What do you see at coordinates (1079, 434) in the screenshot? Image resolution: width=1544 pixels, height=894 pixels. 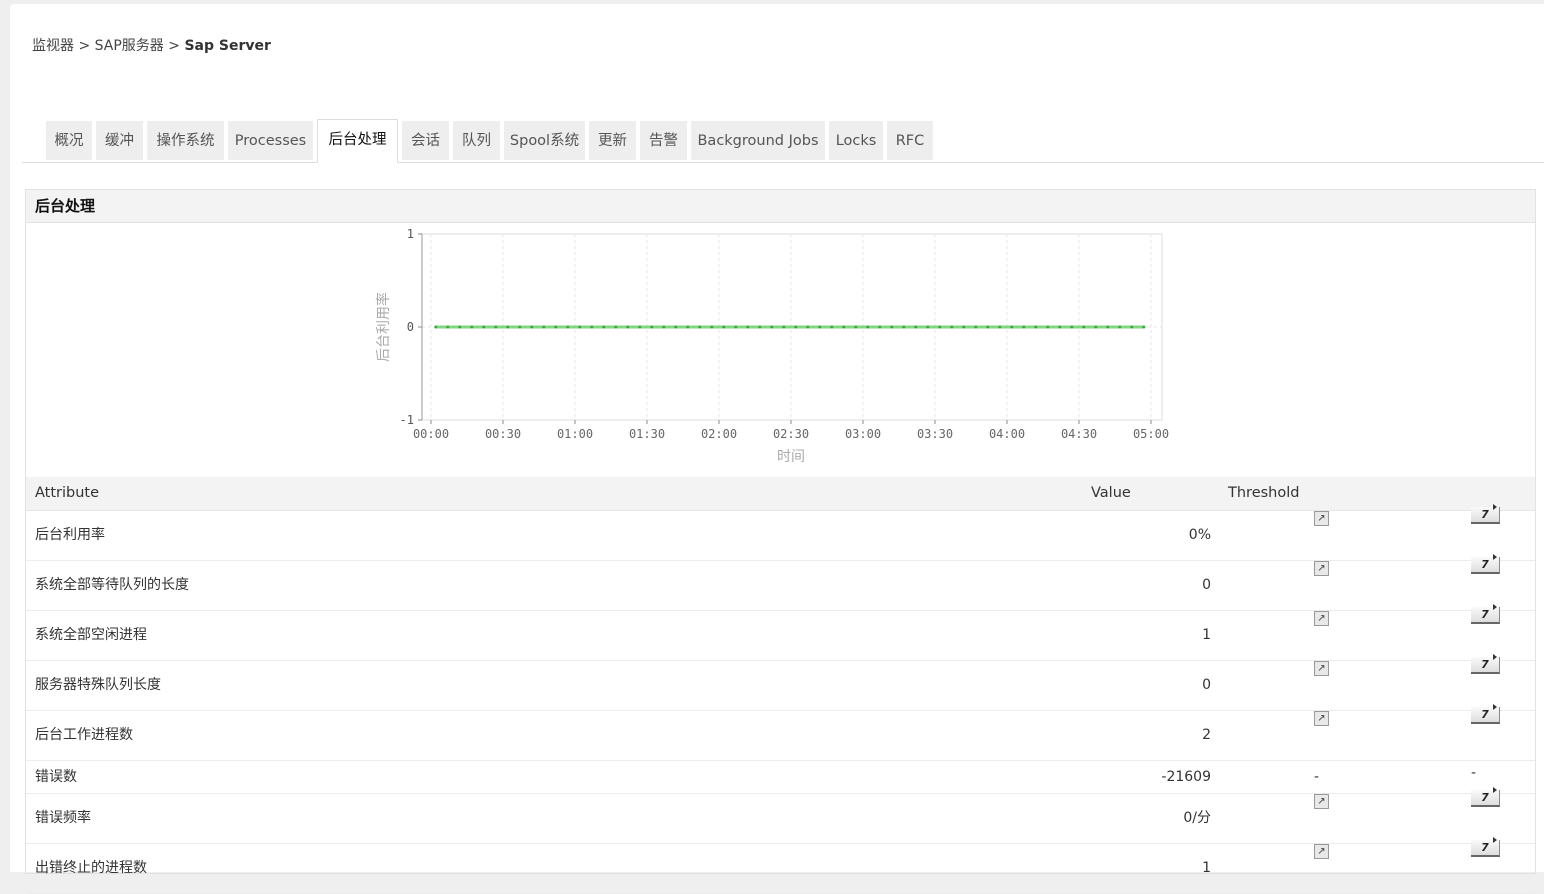 I see `x-tick-label: 04:30` at bounding box center [1079, 434].